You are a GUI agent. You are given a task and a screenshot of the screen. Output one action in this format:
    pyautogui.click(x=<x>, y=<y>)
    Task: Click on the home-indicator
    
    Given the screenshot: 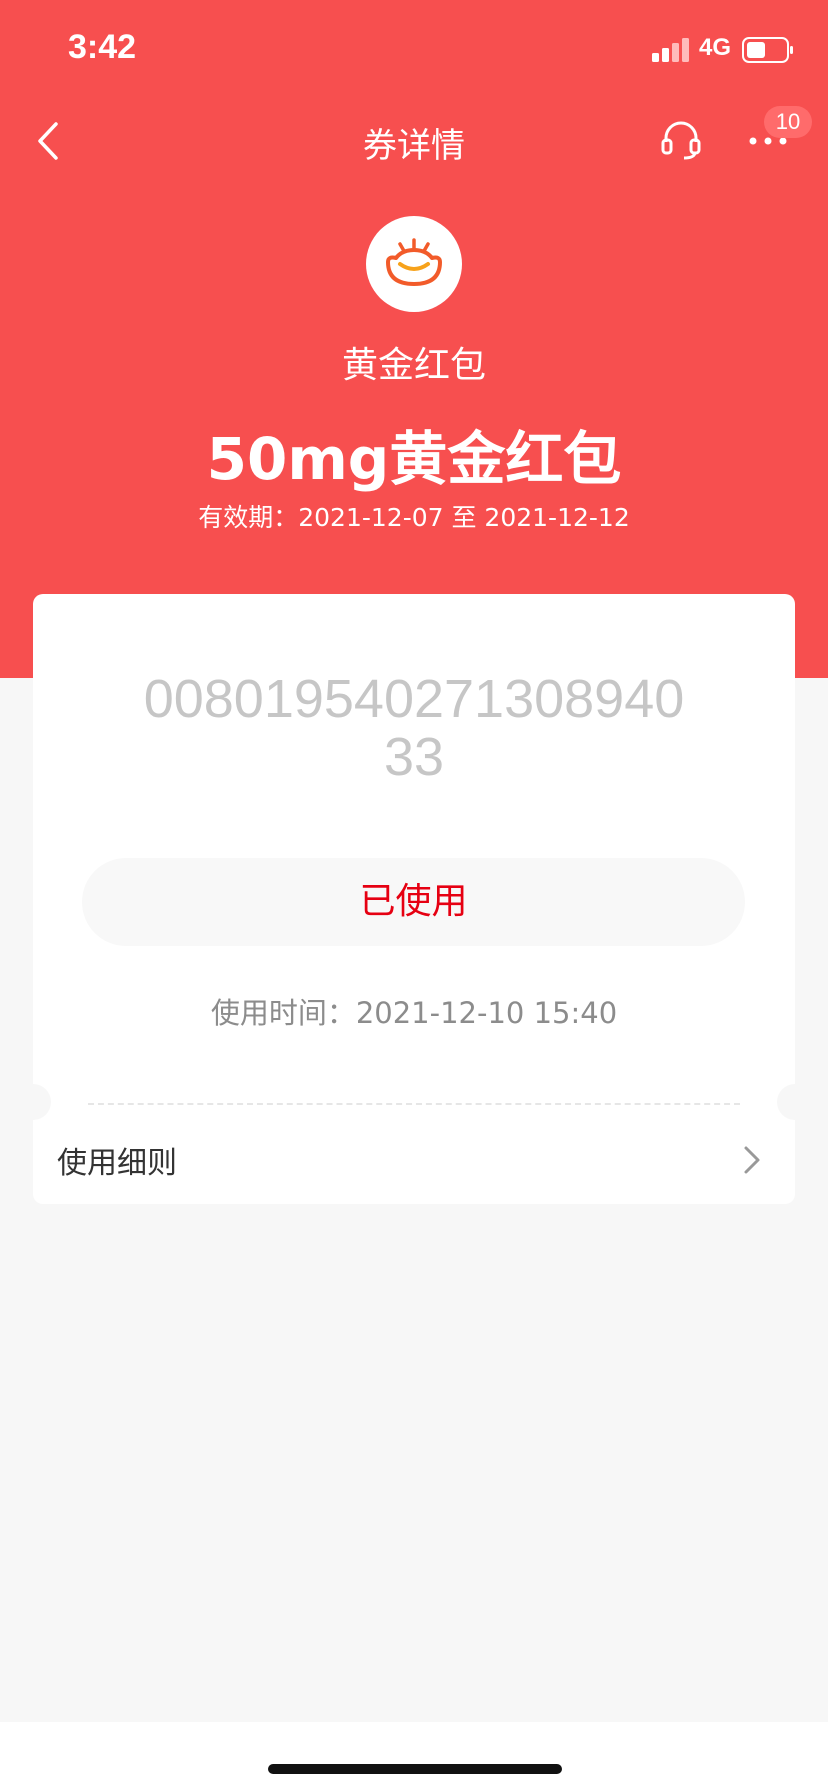 What is the action you would take?
    pyautogui.click(x=415, y=1769)
    